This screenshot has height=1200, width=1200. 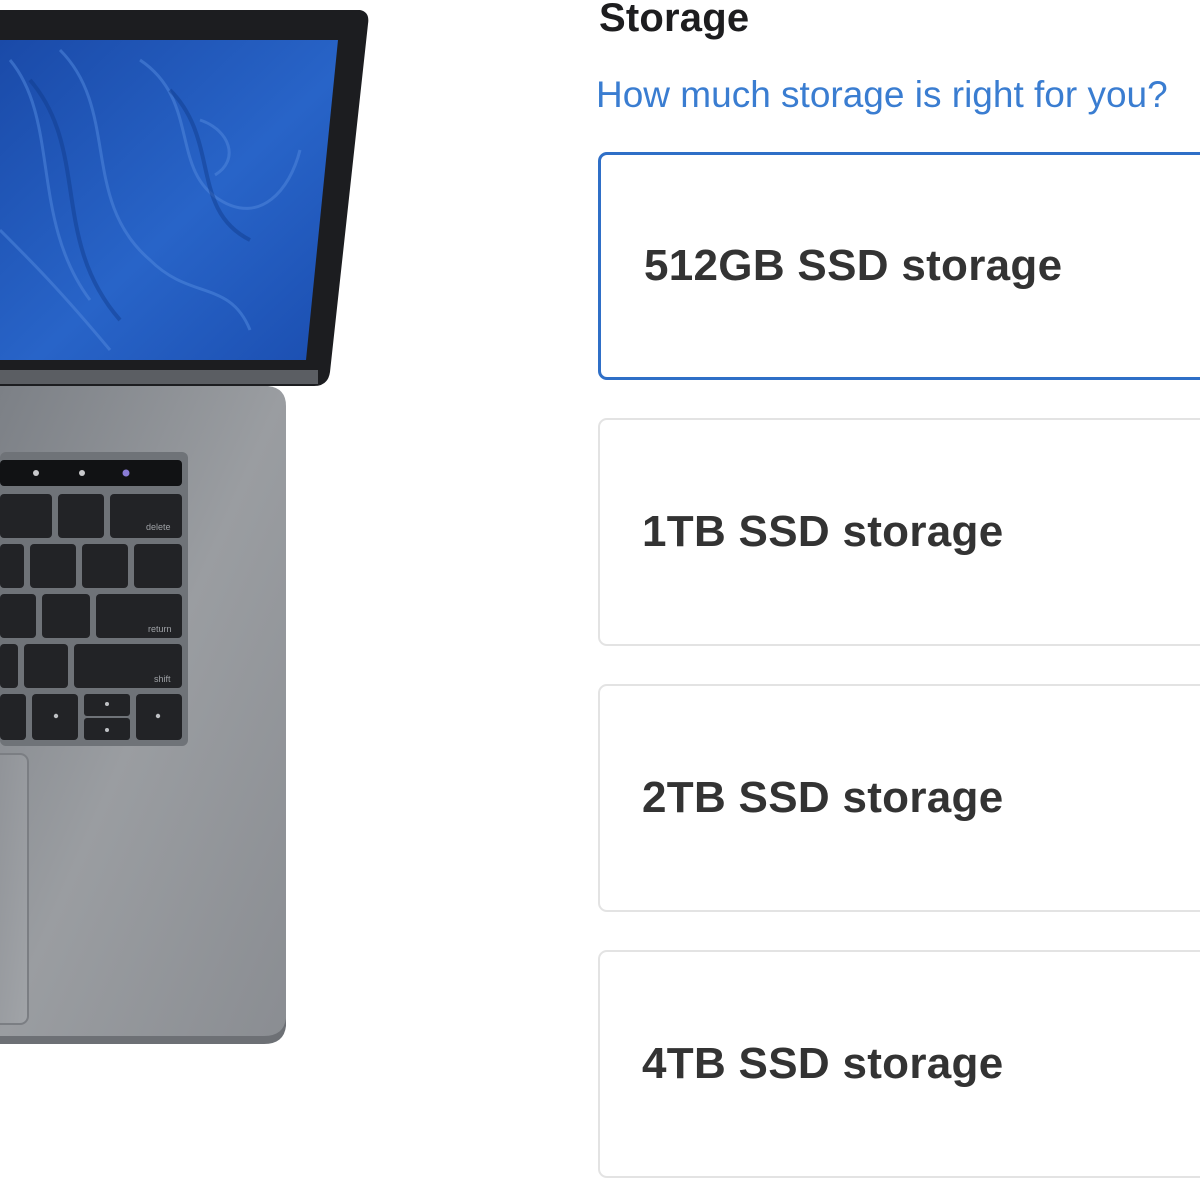 What do you see at coordinates (674, 20) in the screenshot?
I see `storage-title: Storage` at bounding box center [674, 20].